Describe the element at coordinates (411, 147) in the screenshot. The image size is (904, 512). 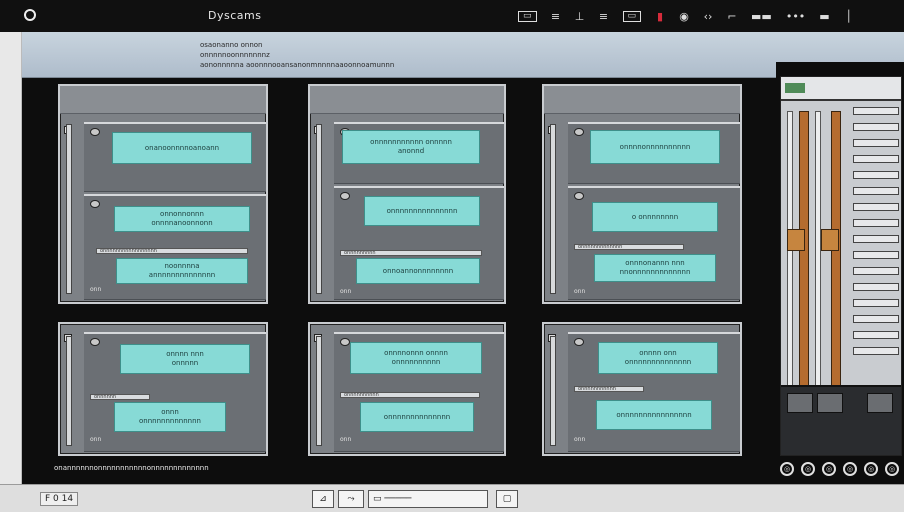
I see `card-node-top: onnnnnnnnnnn onnnnn anonnd` at that location.